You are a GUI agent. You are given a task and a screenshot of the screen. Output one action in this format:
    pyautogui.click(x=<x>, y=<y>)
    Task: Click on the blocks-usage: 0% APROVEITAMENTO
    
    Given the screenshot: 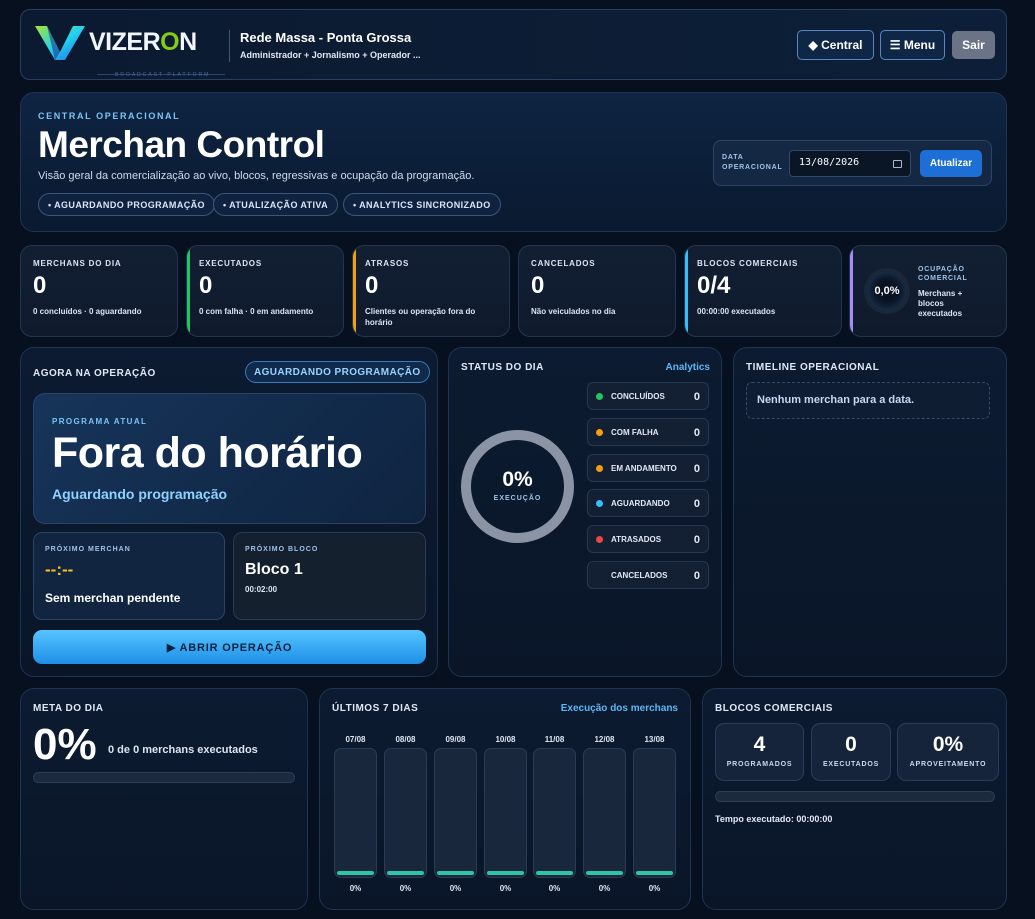 What is the action you would take?
    pyautogui.click(x=948, y=752)
    